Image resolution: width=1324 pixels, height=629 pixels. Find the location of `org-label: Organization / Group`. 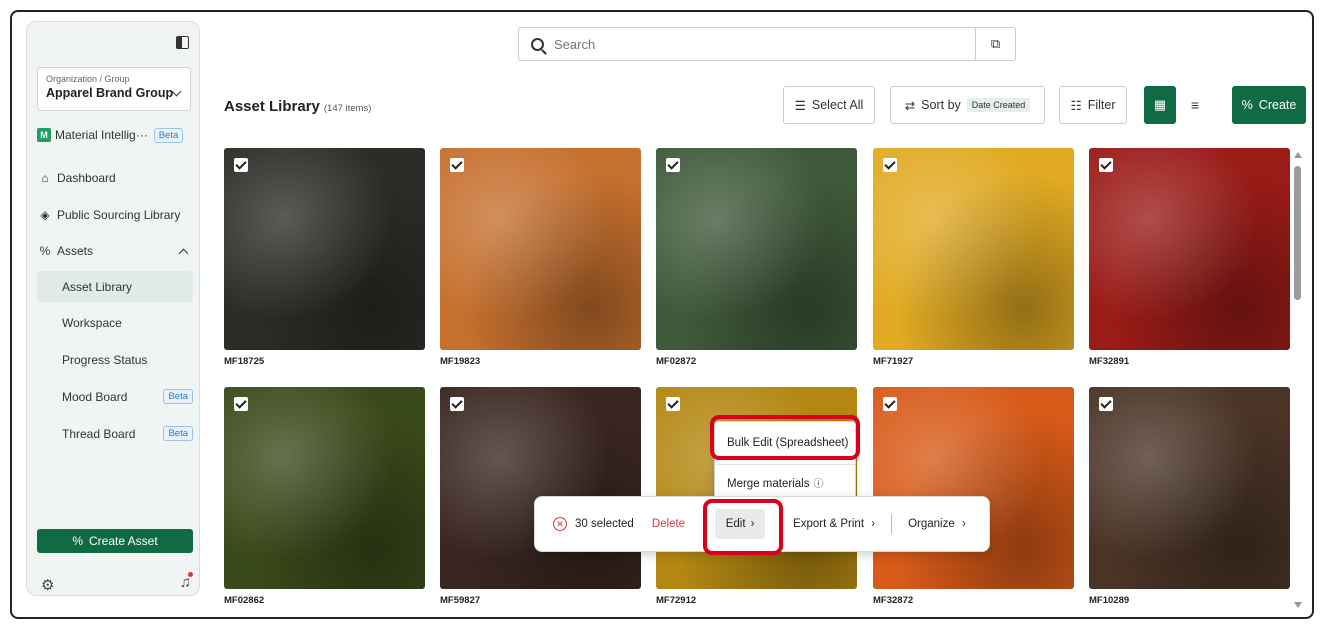

org-label: Organization / Group is located at coordinates (88, 79).